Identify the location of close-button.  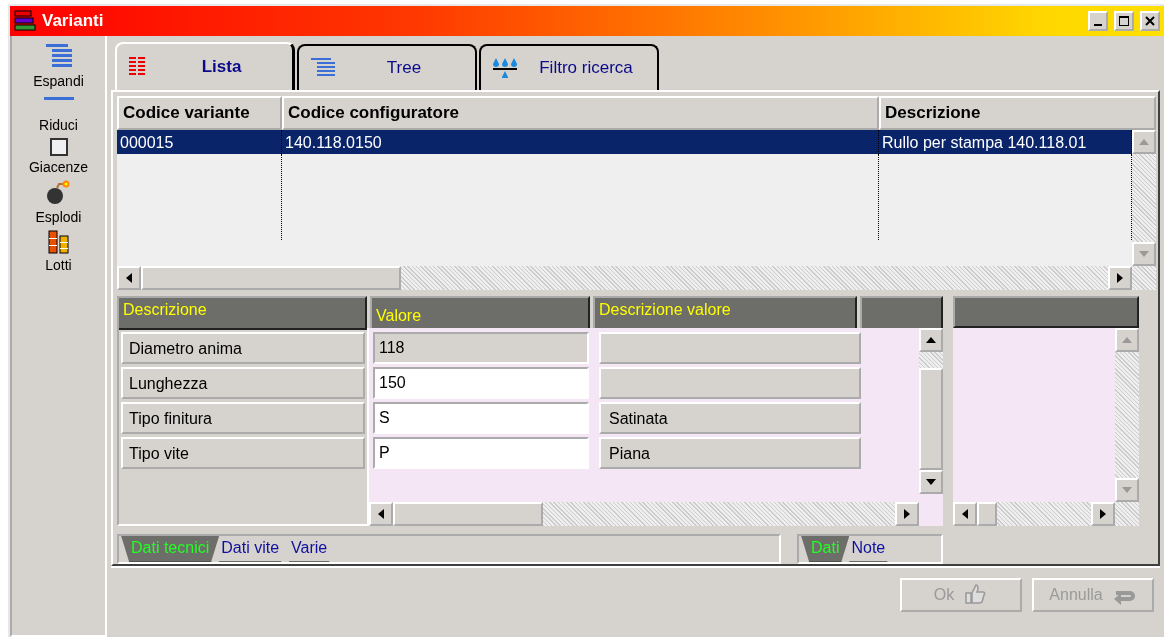
(1150, 21).